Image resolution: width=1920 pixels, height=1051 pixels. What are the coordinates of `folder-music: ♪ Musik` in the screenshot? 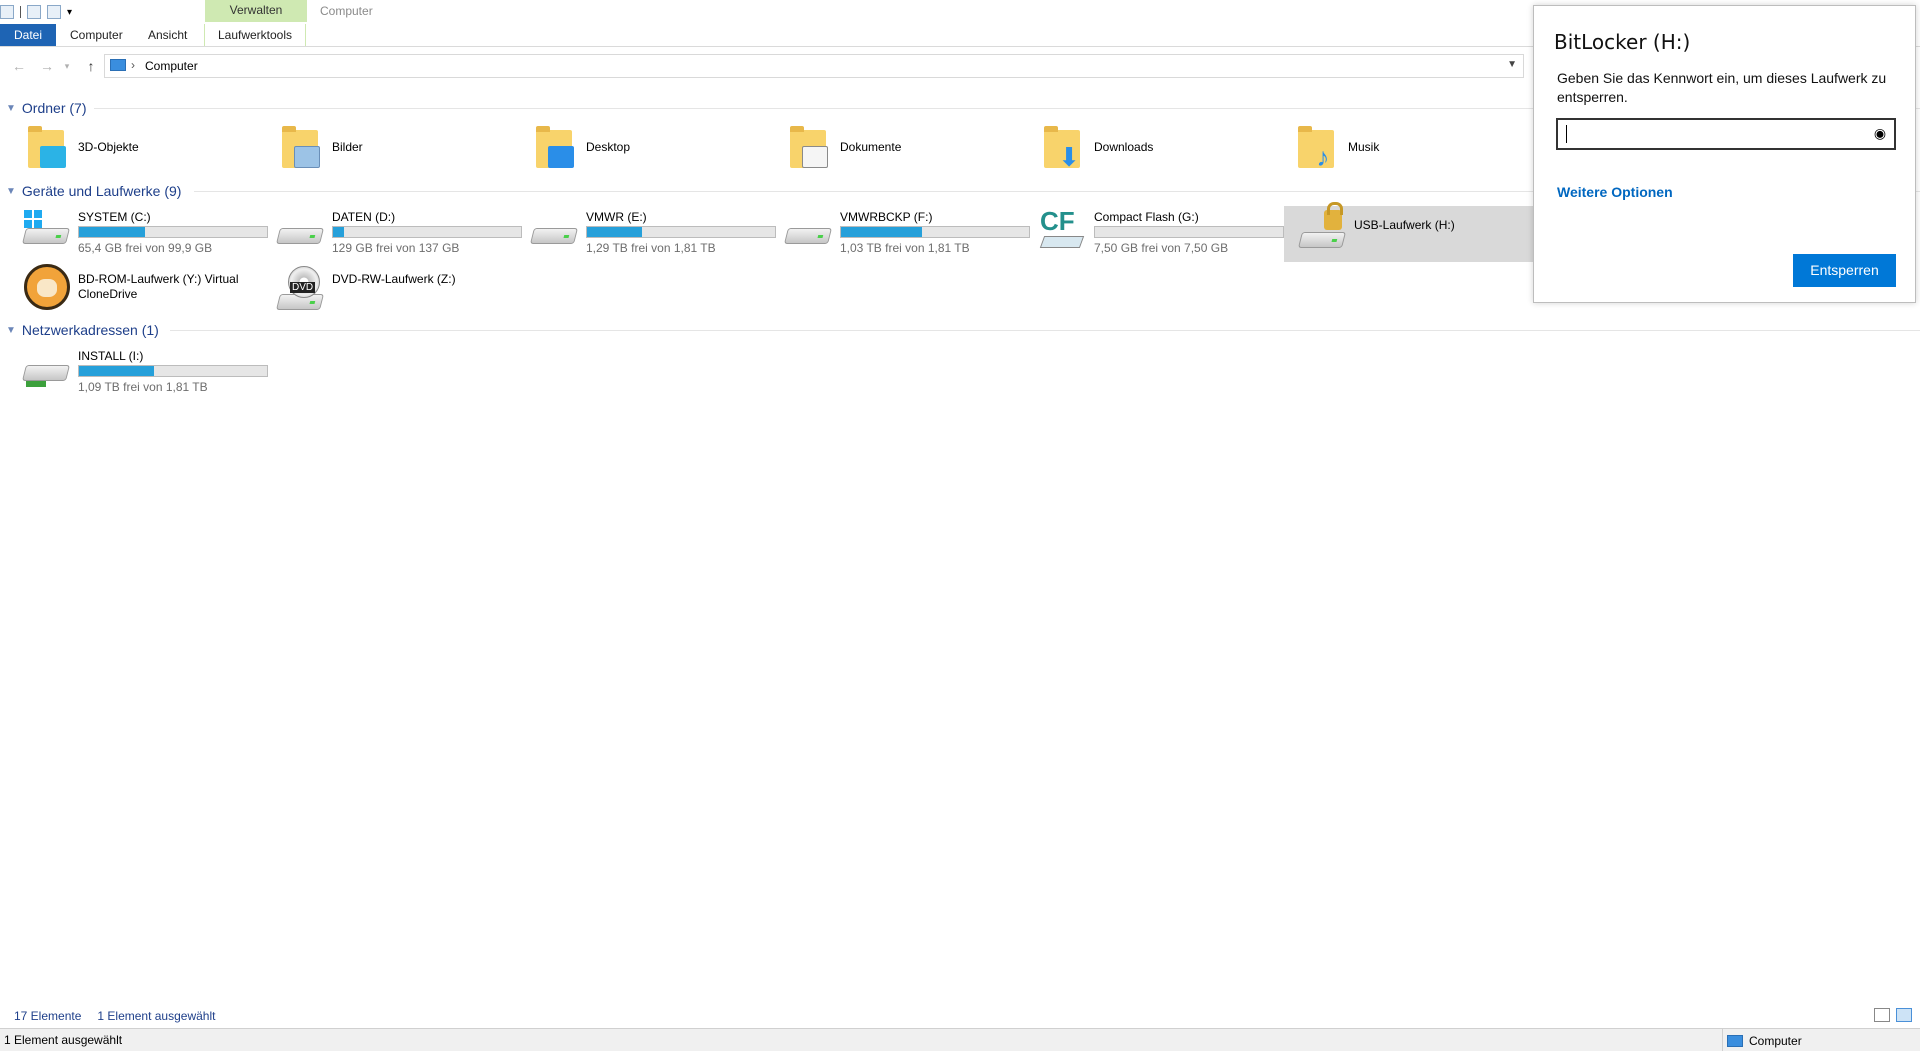 It's located at (1403, 152).